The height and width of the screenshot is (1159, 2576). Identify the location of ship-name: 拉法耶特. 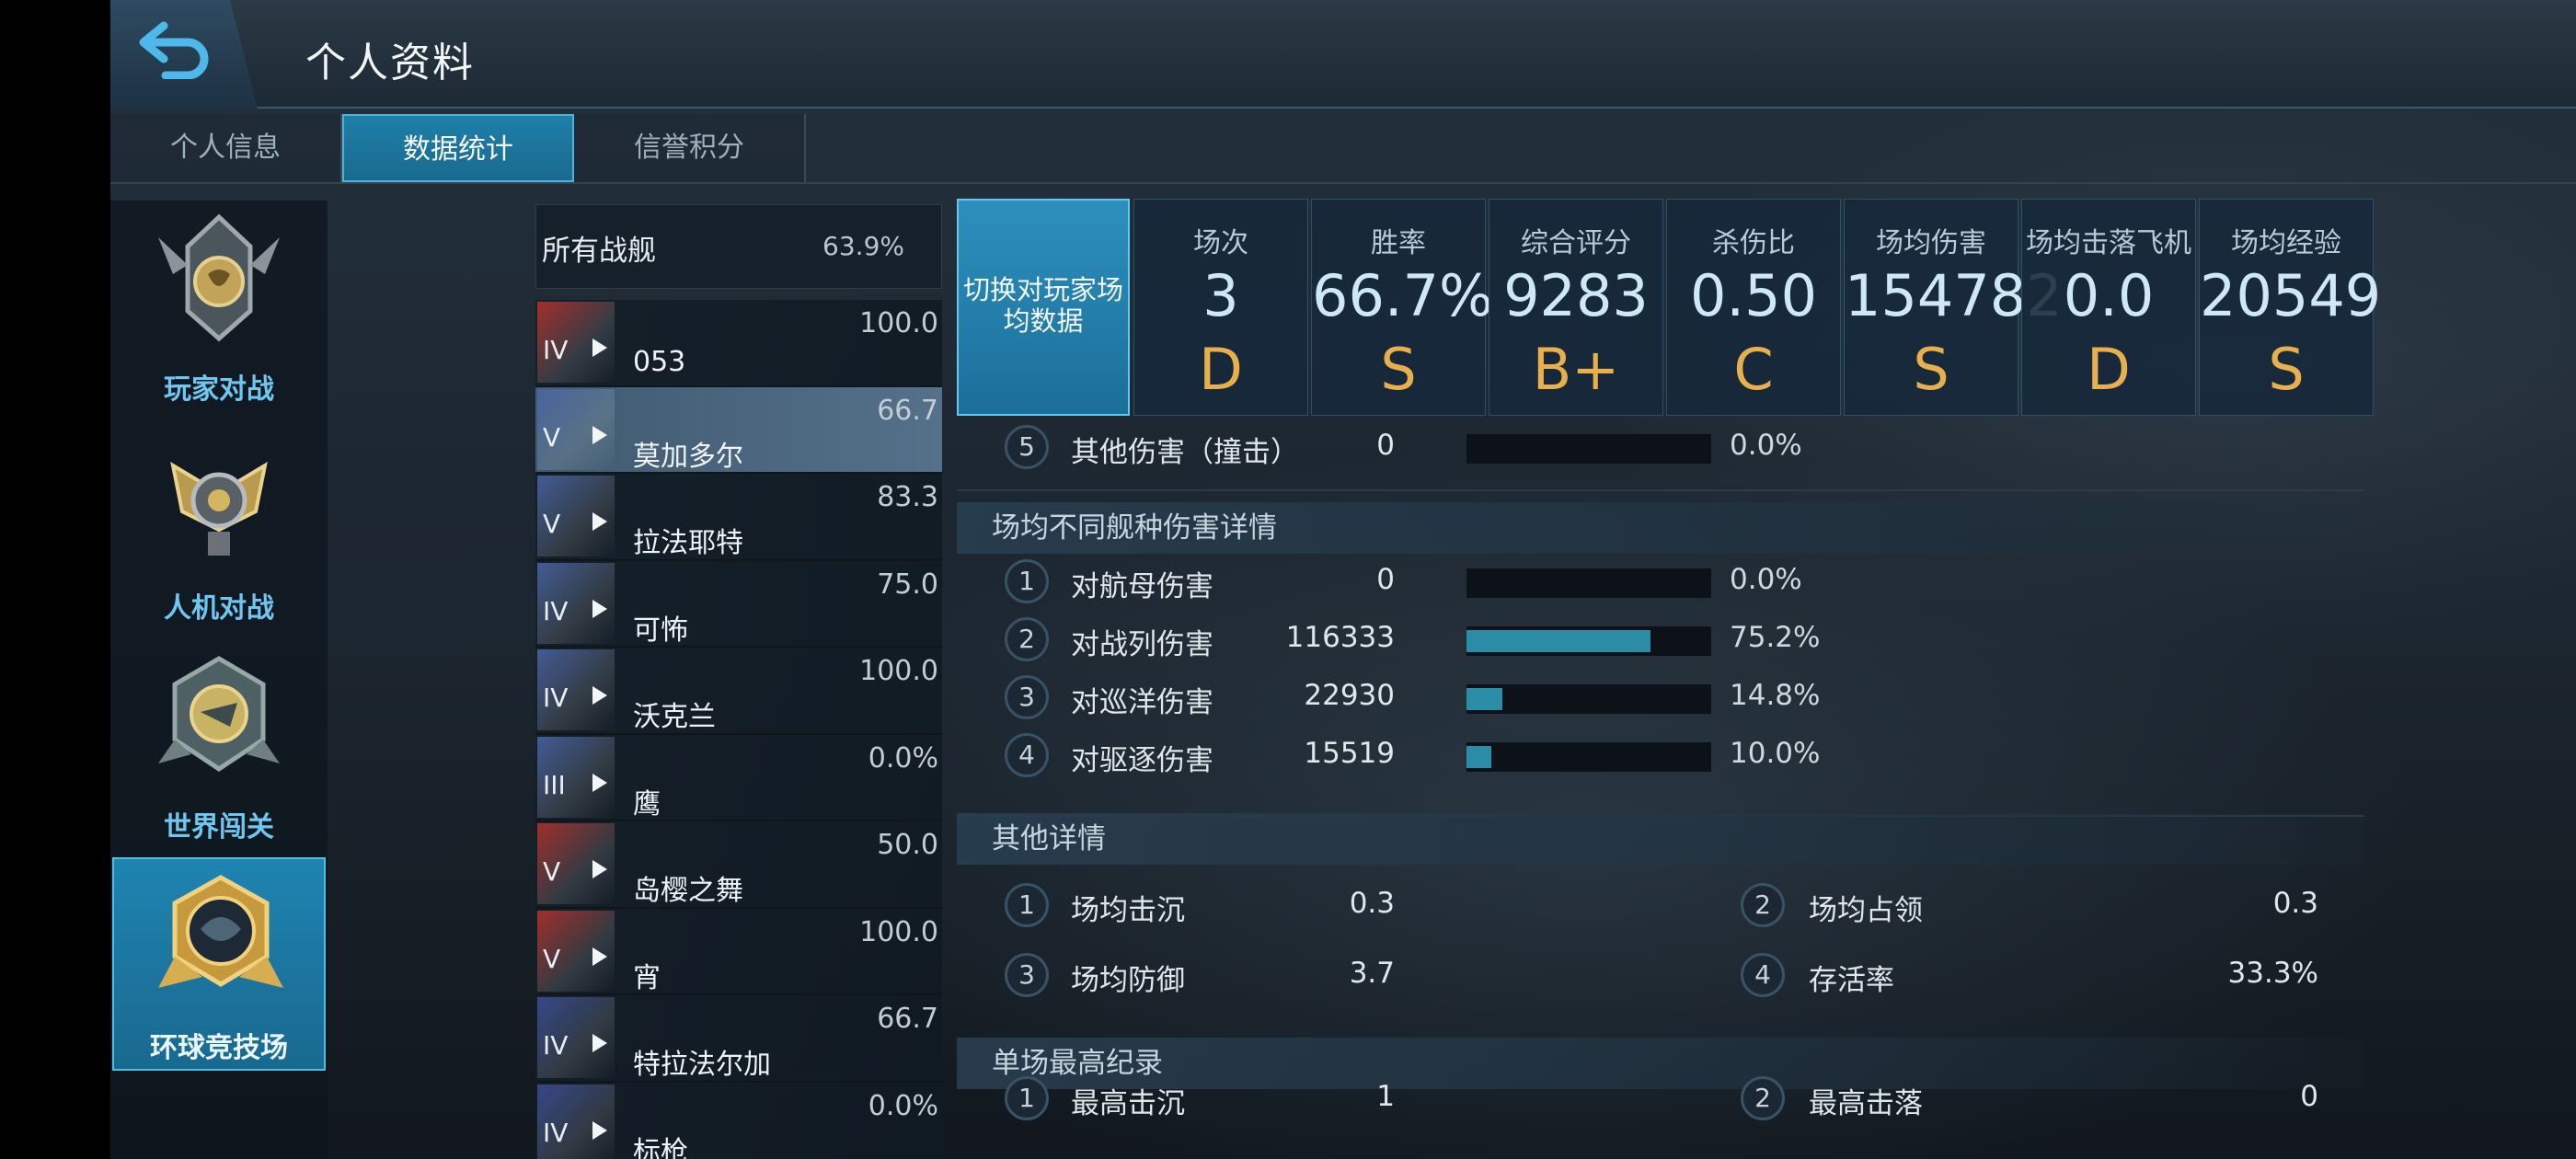
(688, 543).